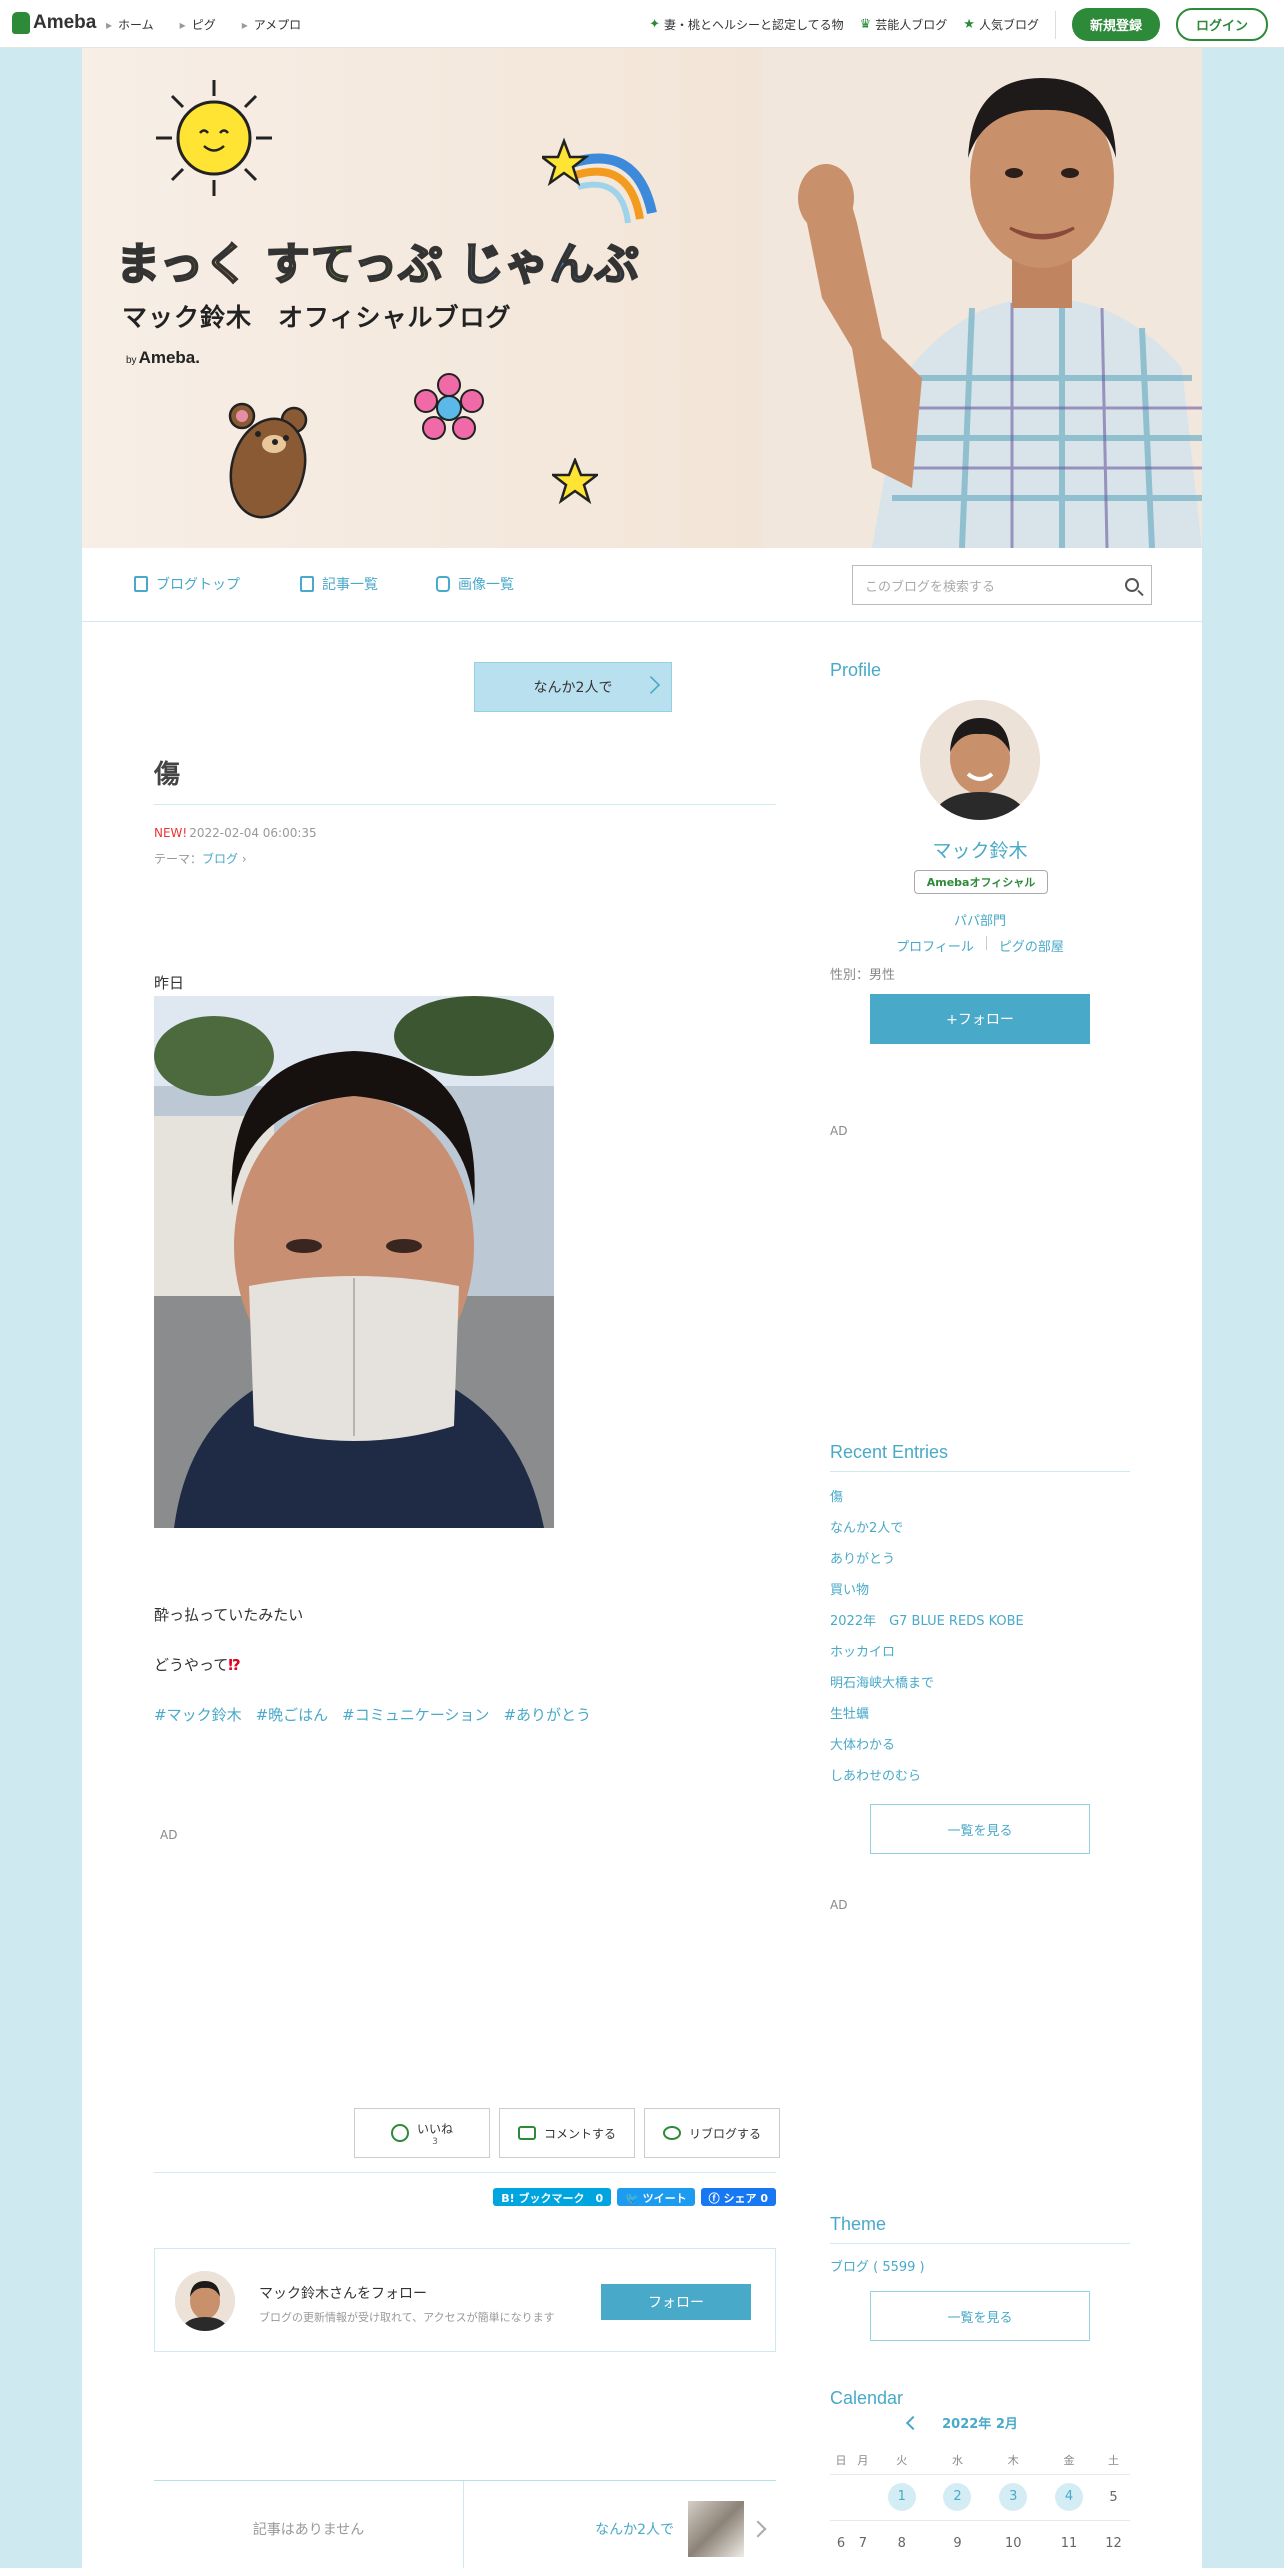 The height and width of the screenshot is (2568, 1284). What do you see at coordinates (867, 2398) in the screenshot?
I see `section-heading: Calendar` at bounding box center [867, 2398].